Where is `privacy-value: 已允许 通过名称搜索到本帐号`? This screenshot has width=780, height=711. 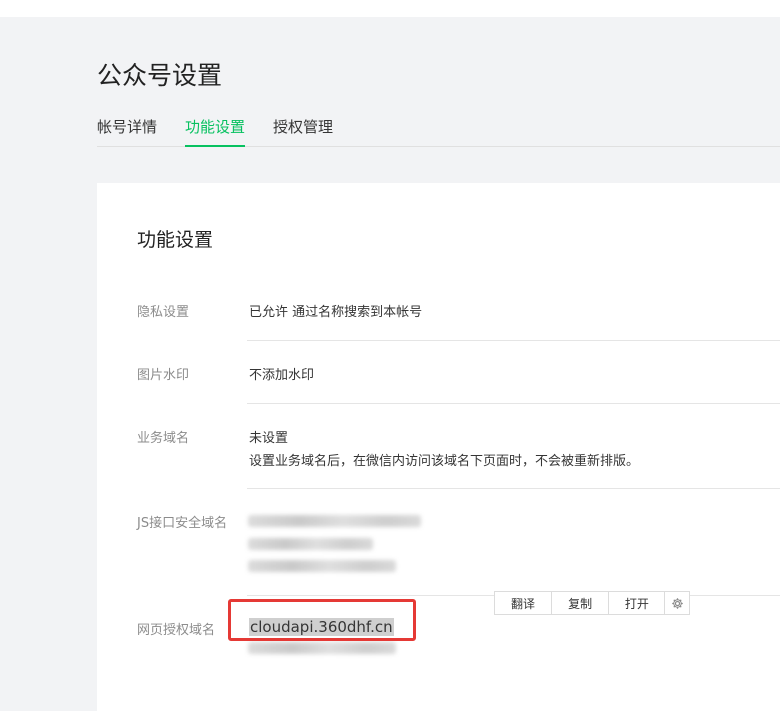
privacy-value: 已允许 通过名称搜索到本帐号 is located at coordinates (336, 312).